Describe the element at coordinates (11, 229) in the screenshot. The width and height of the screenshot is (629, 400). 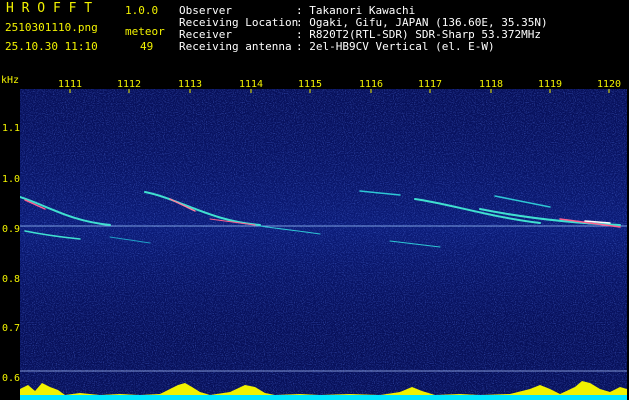
I see `y-tick-label: 0.9` at that location.